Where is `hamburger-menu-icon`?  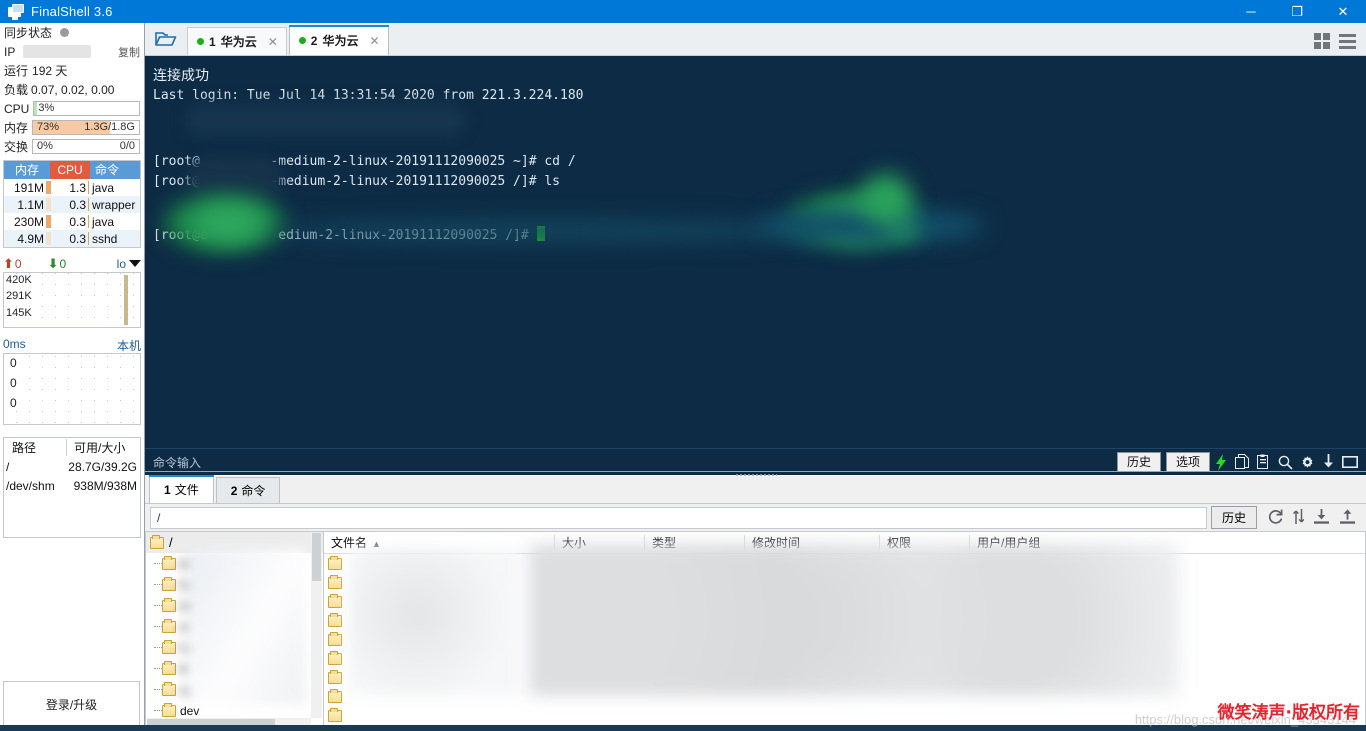
hamburger-menu-icon is located at coordinates (1347, 41).